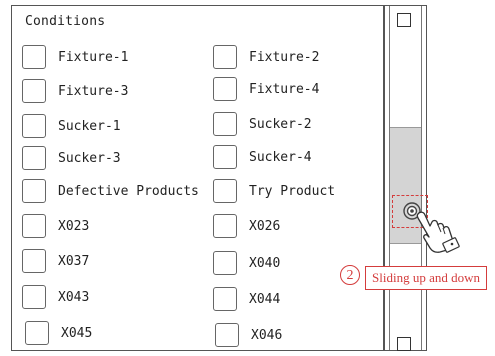 This screenshot has height=356, width=495. I want to click on annotation-label: Sliding up and down, so click(426, 278).